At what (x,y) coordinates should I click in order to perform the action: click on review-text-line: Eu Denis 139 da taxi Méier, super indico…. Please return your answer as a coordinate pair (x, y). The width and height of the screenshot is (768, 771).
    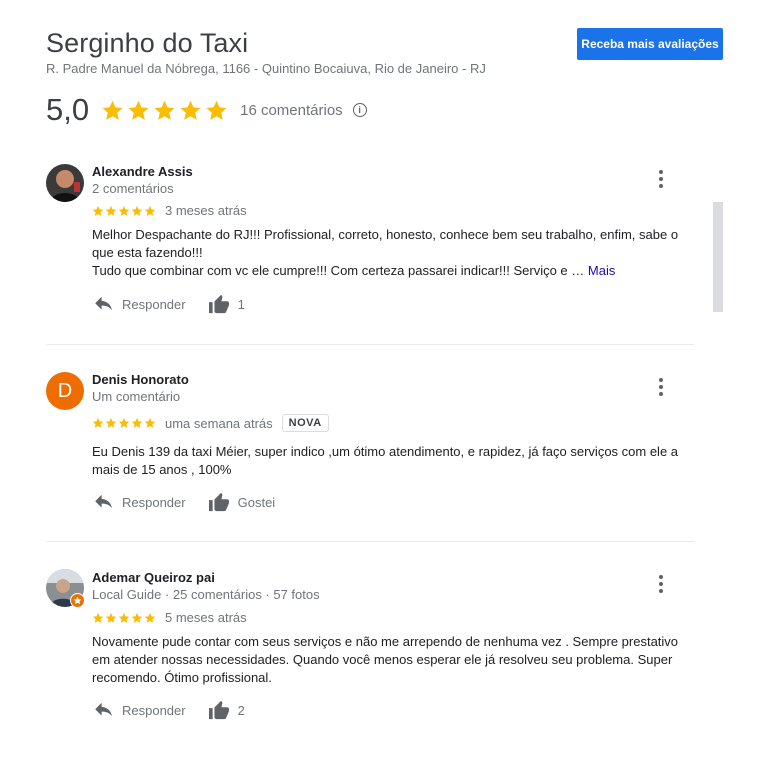
    Looking at the image, I should click on (385, 451).